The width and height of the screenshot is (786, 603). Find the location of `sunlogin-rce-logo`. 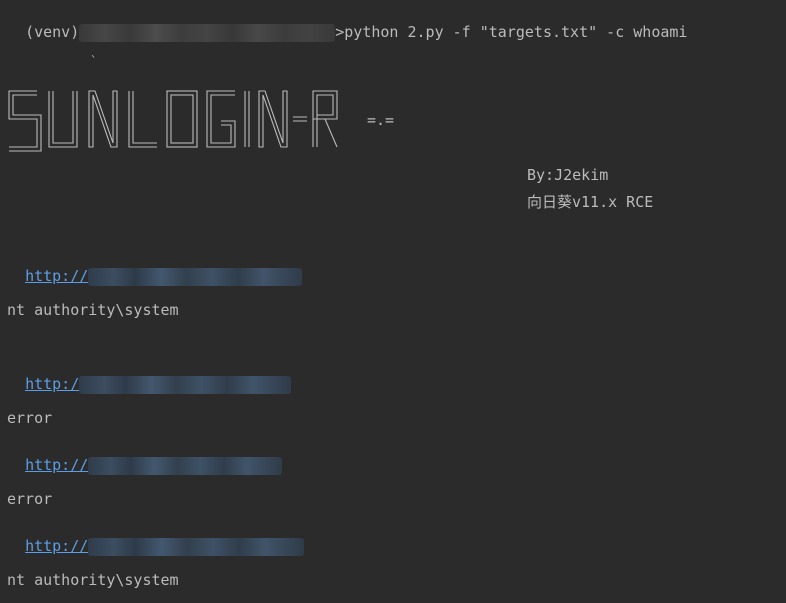

sunlogin-rce-logo is located at coordinates (173, 121).